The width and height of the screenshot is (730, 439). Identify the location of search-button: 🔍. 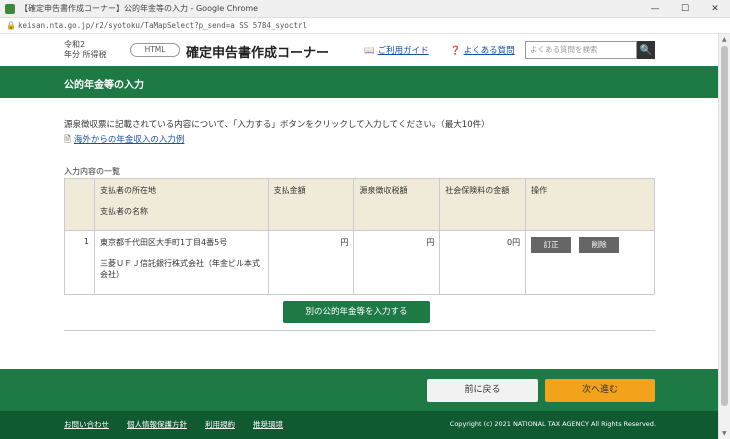
(646, 50).